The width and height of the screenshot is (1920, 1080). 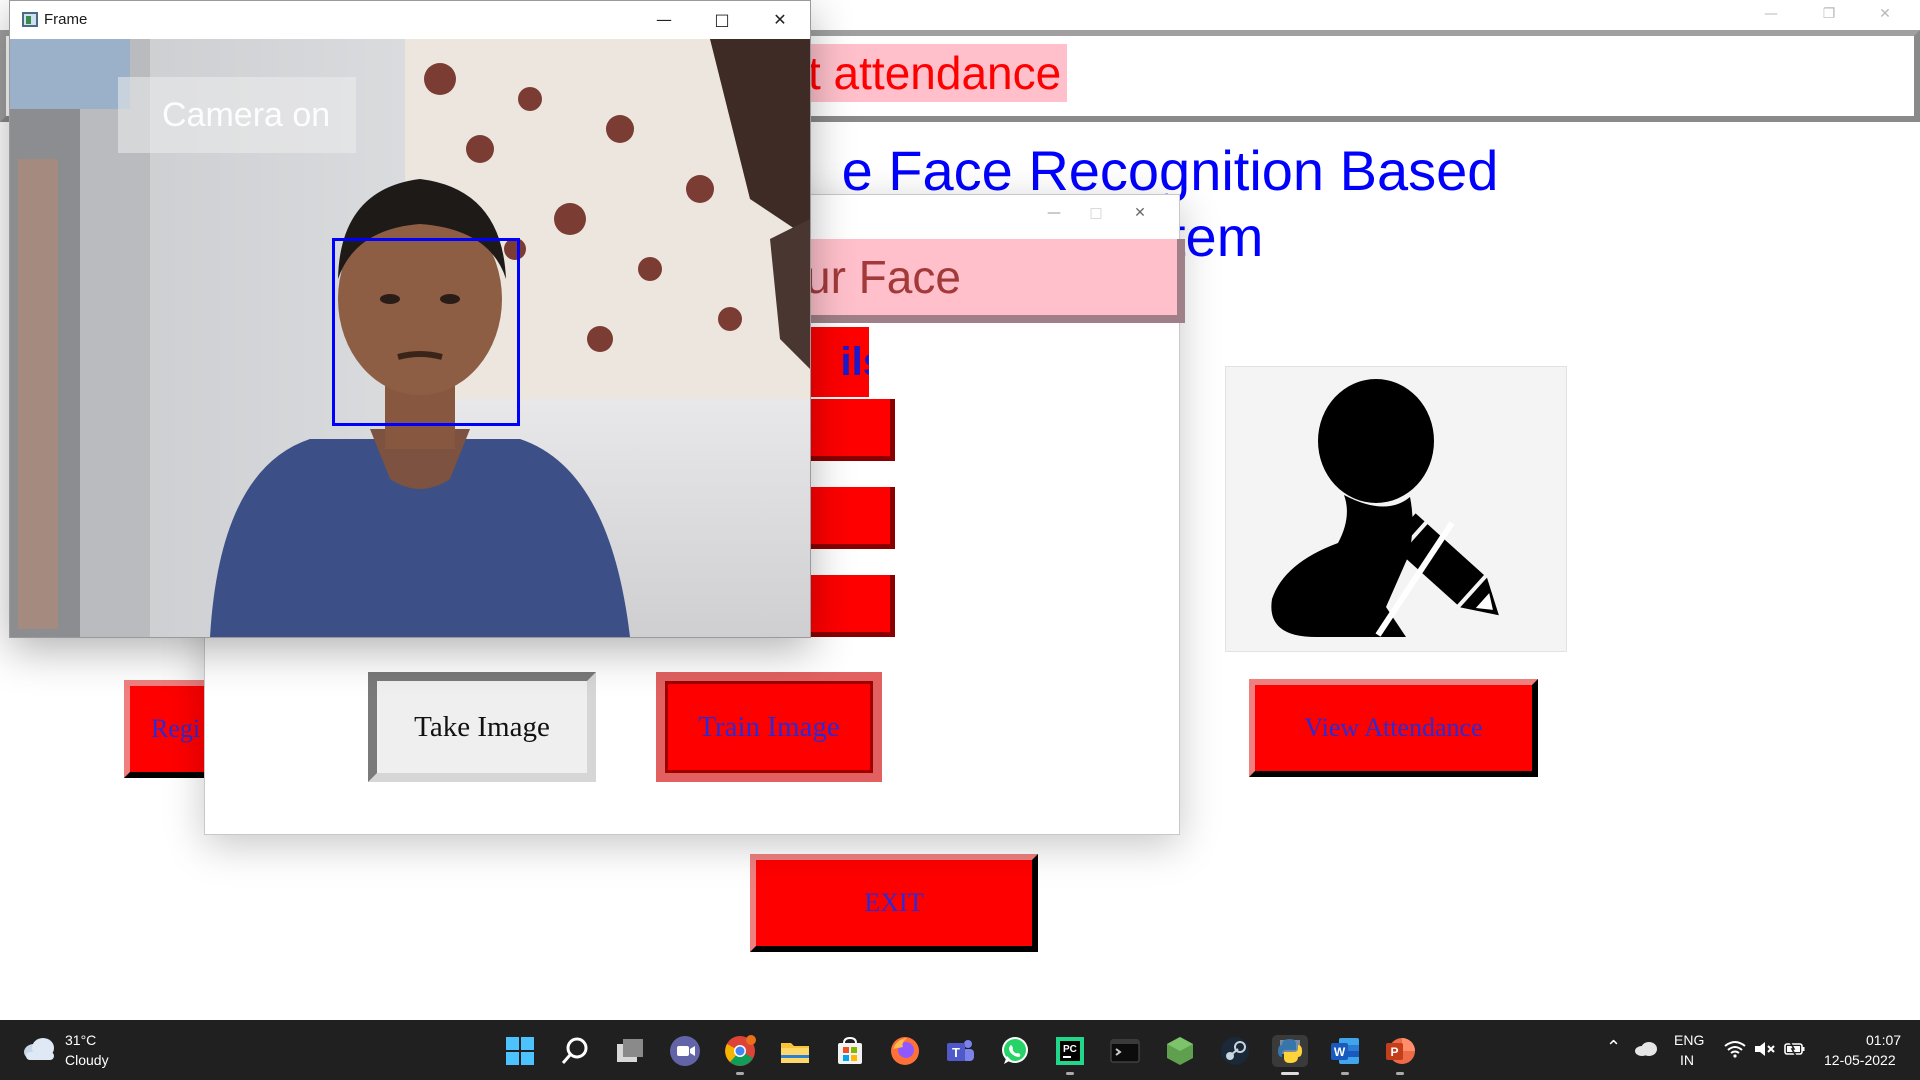 I want to click on restore-icon: ❐, so click(x=1829, y=15).